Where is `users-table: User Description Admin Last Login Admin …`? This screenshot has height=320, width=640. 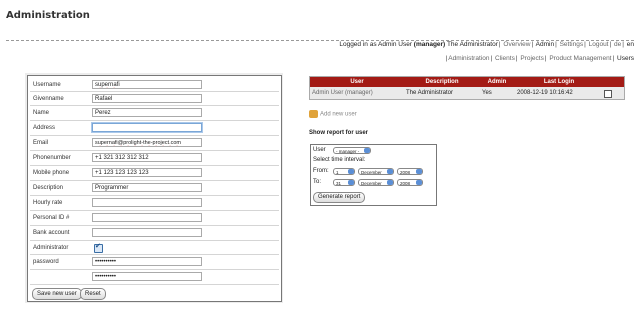
users-table: User Description Admin Last Login Admin … is located at coordinates (467, 88).